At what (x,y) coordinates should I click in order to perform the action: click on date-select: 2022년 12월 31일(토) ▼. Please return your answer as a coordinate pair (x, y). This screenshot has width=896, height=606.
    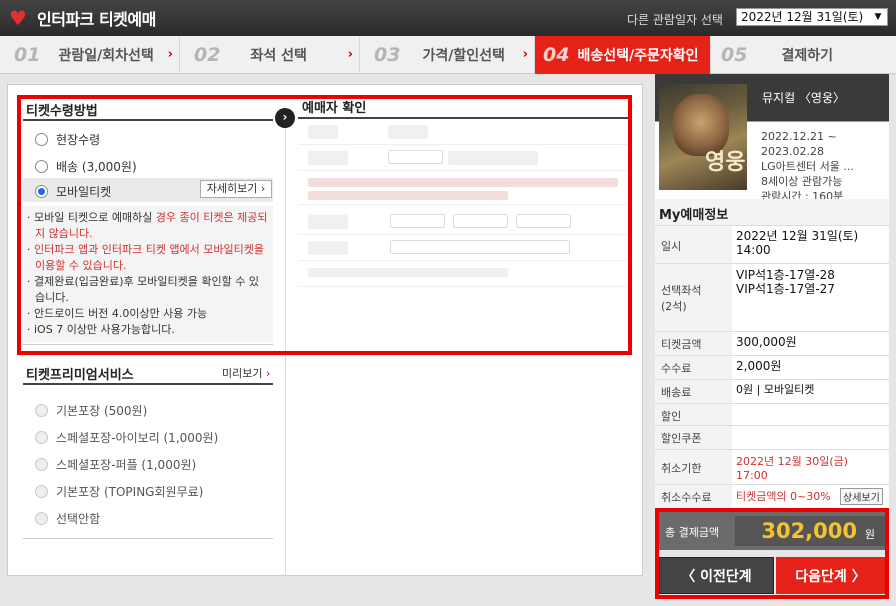
    Looking at the image, I should click on (812, 17).